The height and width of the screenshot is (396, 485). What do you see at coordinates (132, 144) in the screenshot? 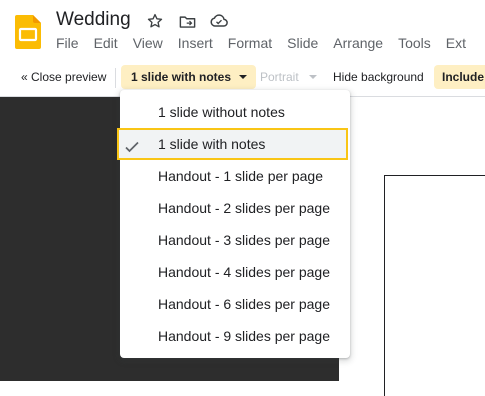
I see `check-icon` at bounding box center [132, 144].